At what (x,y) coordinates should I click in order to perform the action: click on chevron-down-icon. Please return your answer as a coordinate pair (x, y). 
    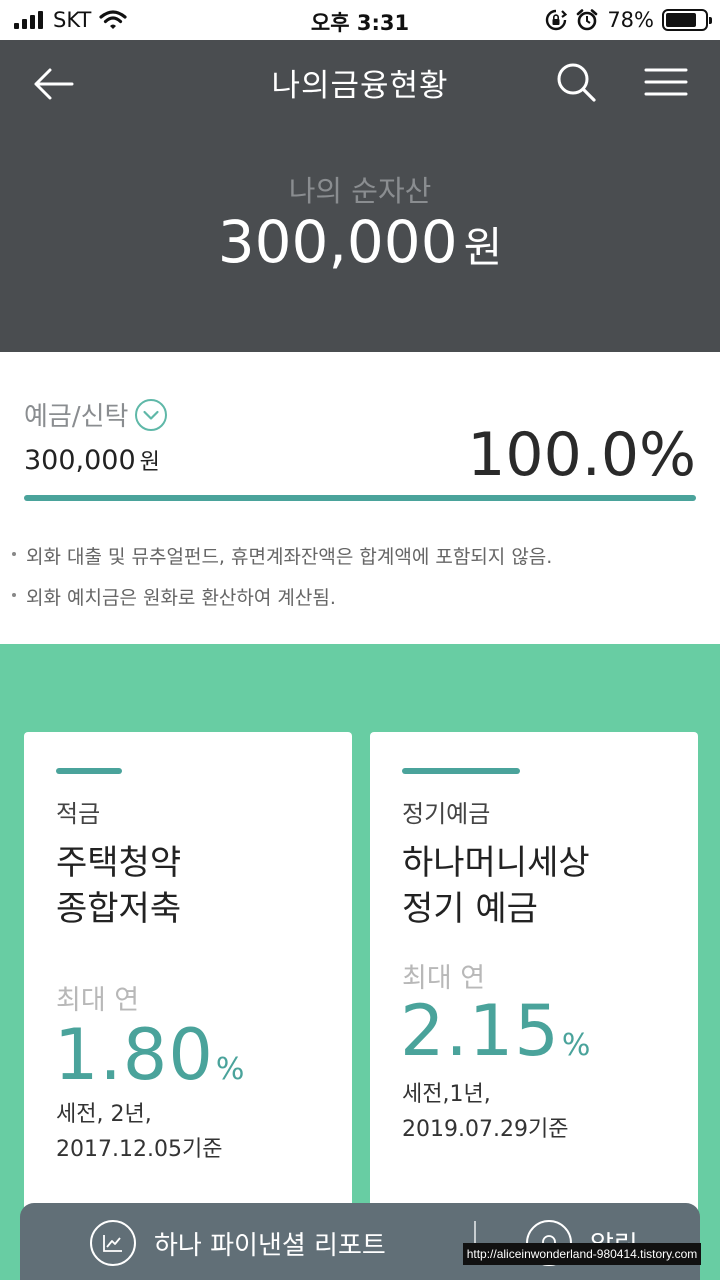
    Looking at the image, I should click on (151, 415).